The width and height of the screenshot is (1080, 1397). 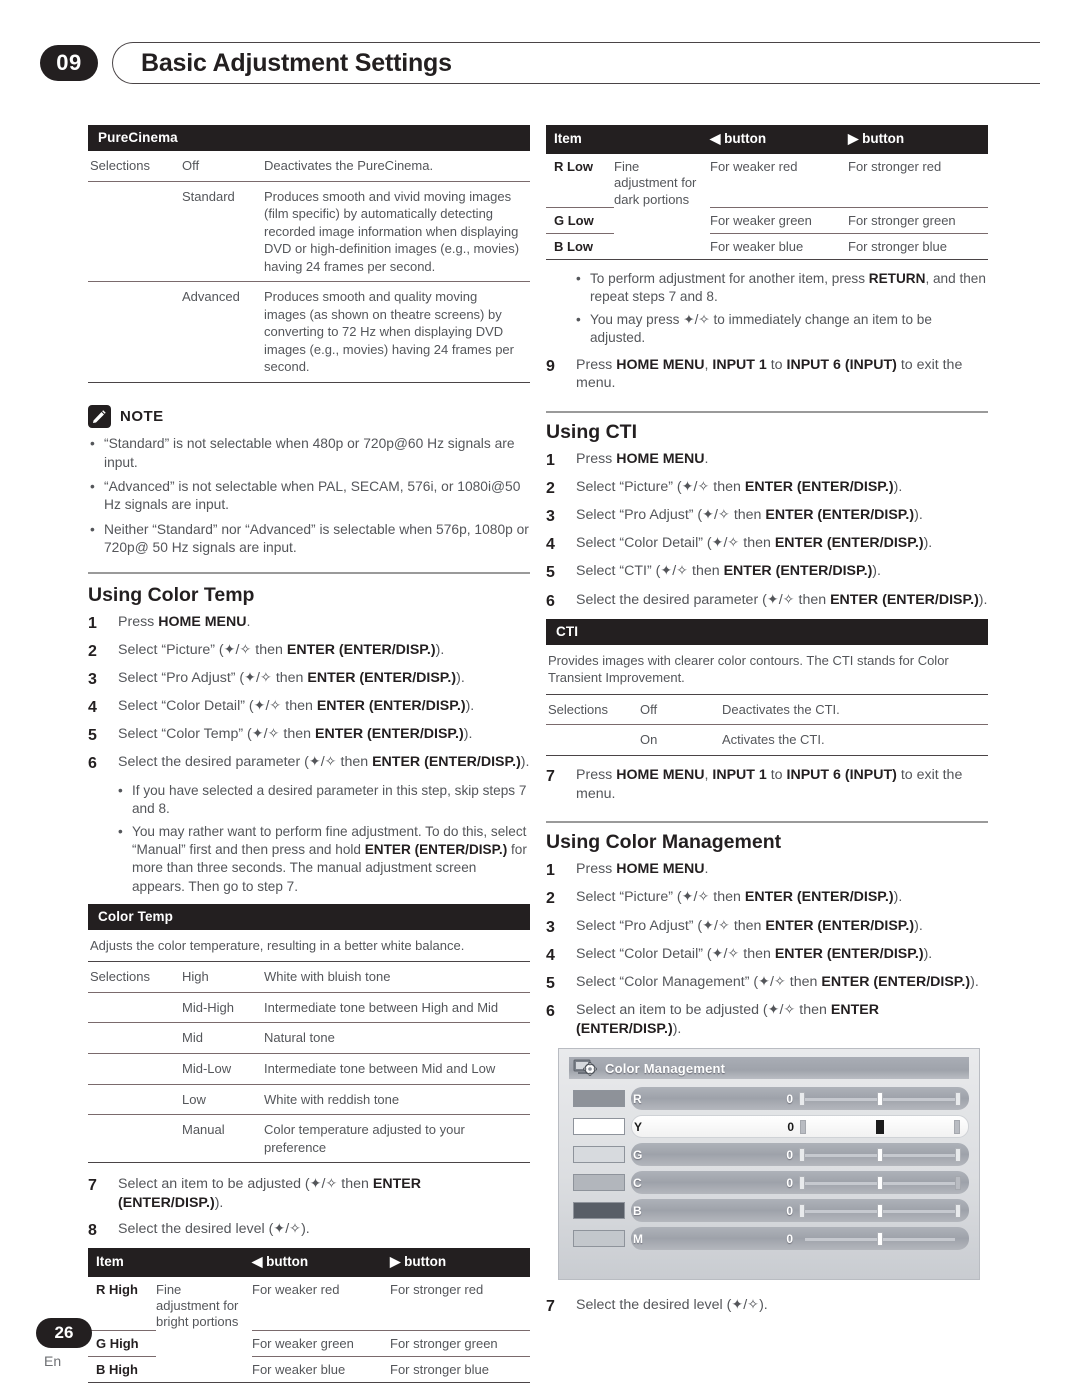 I want to click on column-header-left-button: ◀ button, so click(x=738, y=138).